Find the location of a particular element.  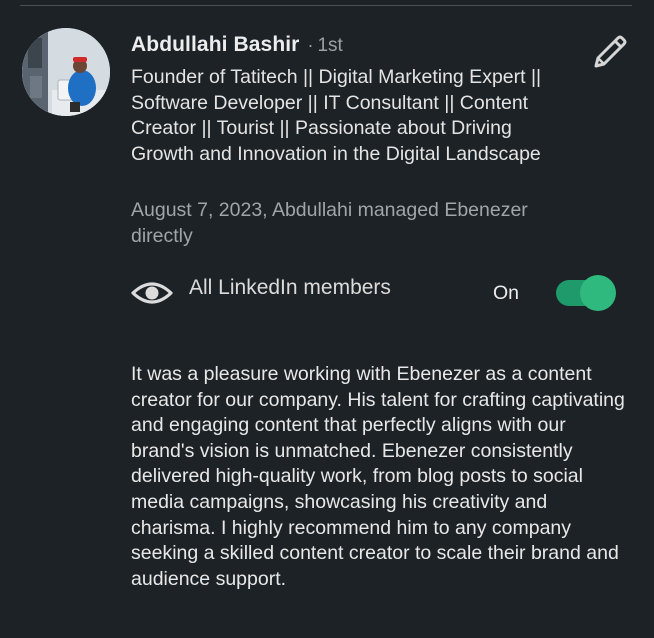

eye-icon is located at coordinates (152, 293).